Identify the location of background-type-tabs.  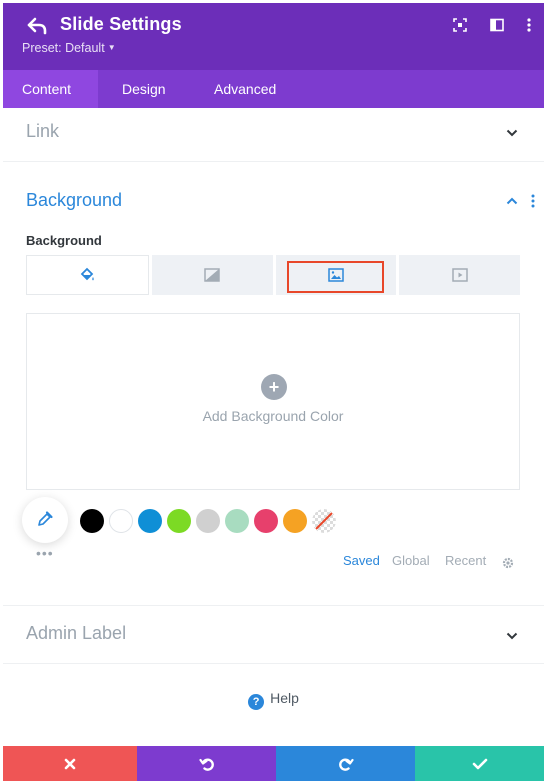
(273, 275).